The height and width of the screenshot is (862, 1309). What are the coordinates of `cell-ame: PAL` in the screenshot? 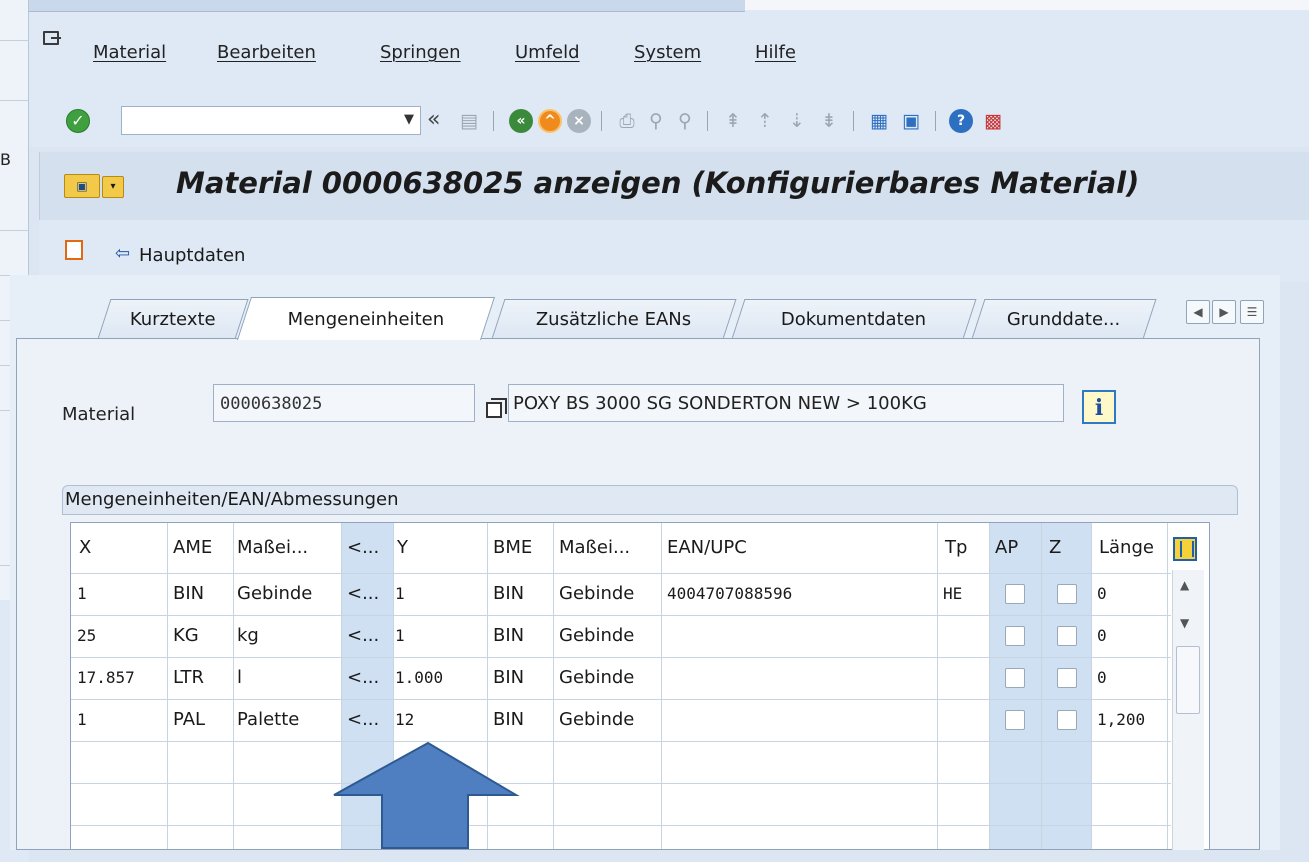 It's located at (189, 720).